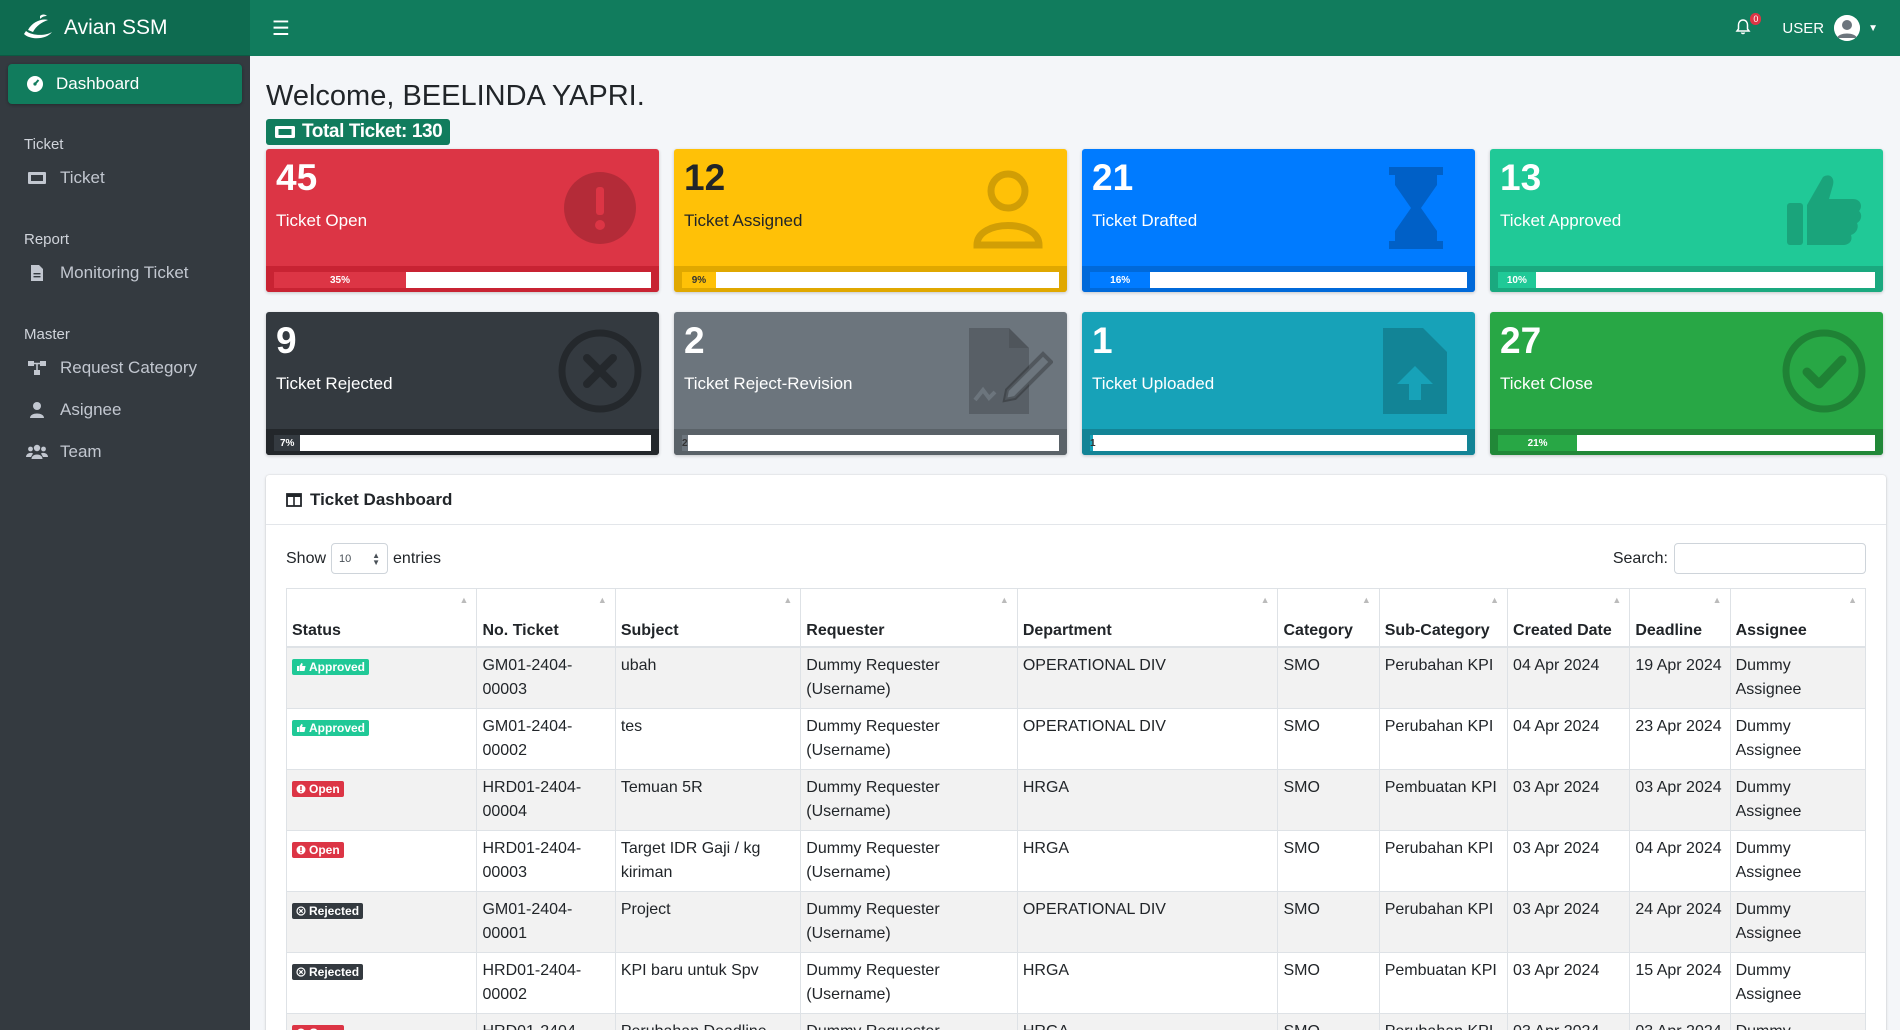 The width and height of the screenshot is (1900, 1030). What do you see at coordinates (37, 368) in the screenshot?
I see `sitemap-icon` at bounding box center [37, 368].